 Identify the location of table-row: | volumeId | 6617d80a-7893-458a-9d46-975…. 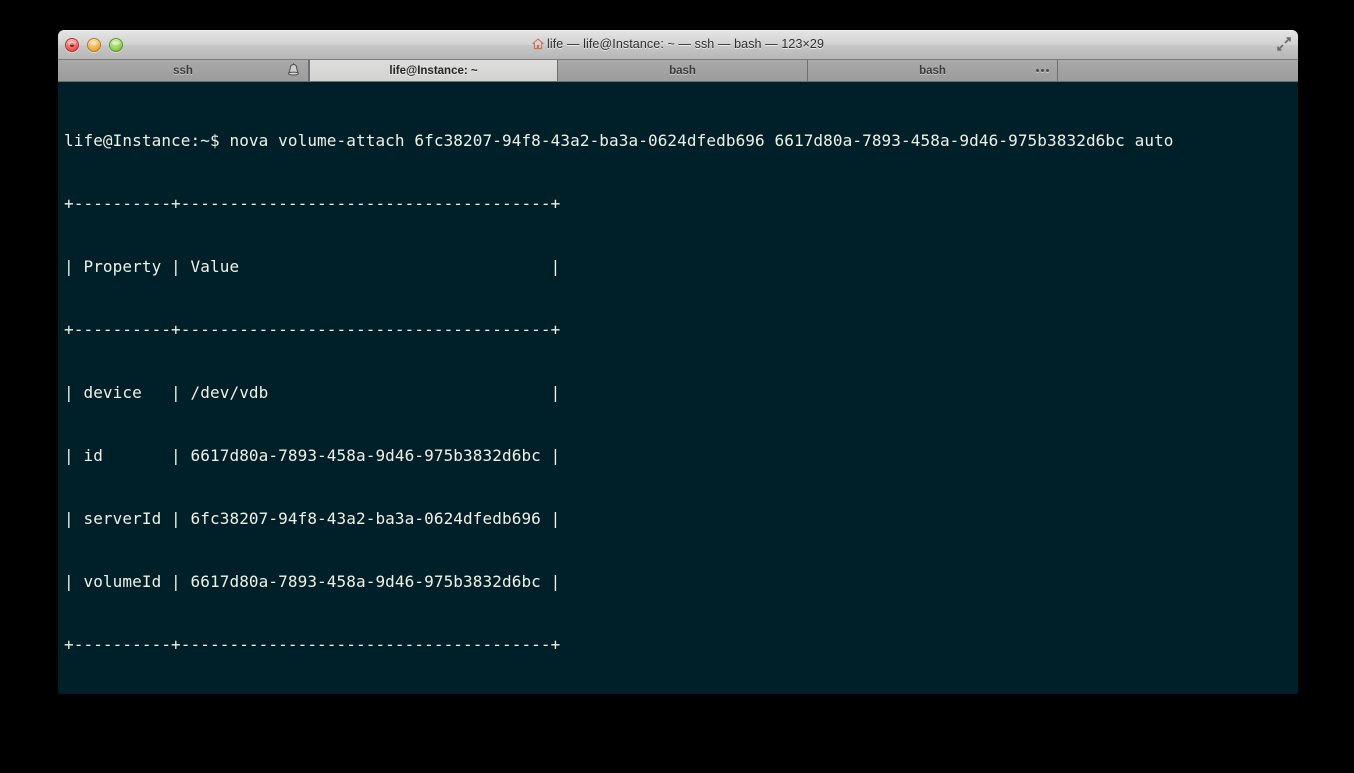
(312, 581).